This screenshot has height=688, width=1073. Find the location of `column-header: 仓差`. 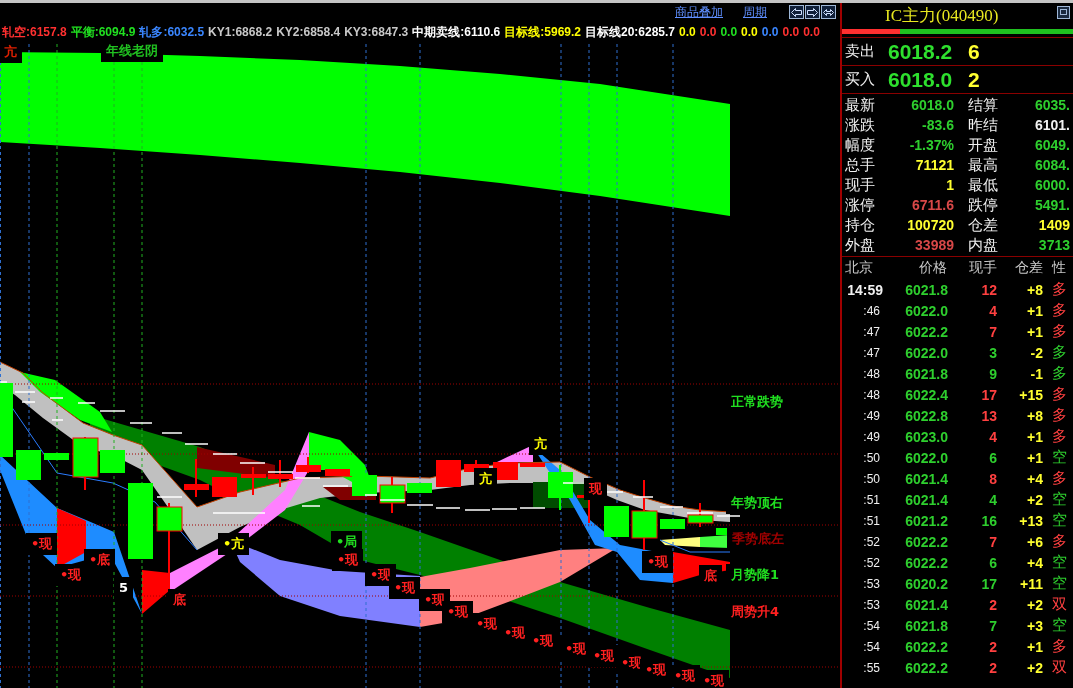

column-header: 仓差 is located at coordinates (1029, 268).